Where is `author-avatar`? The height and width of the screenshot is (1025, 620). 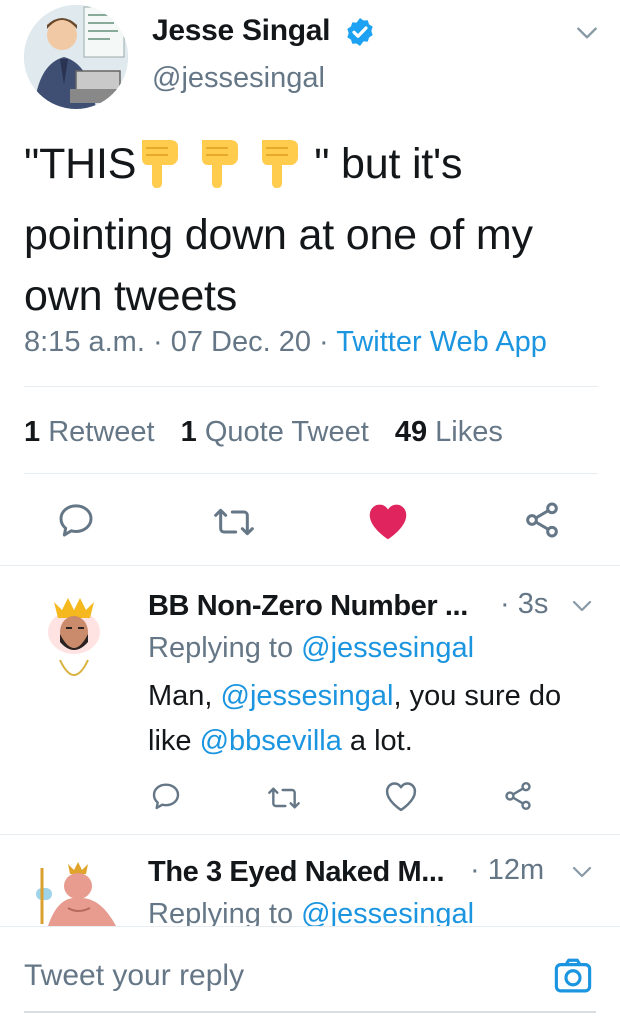
author-avatar is located at coordinates (76, 57).